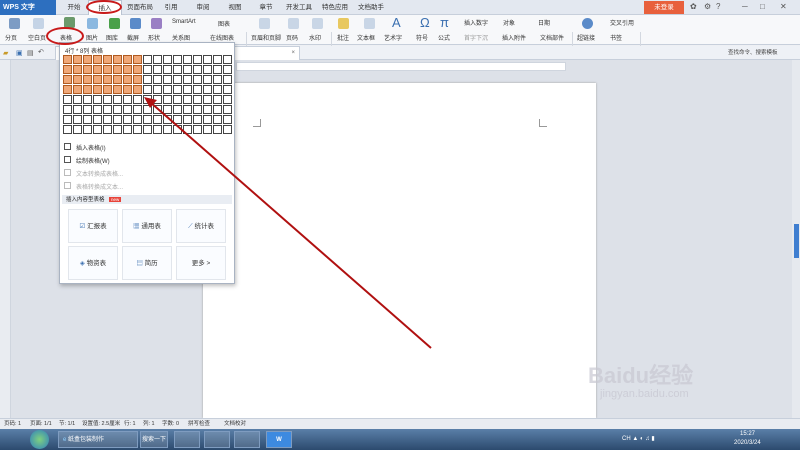  Describe the element at coordinates (149, 424) in the screenshot. I see `status-column: 列: 1` at that location.